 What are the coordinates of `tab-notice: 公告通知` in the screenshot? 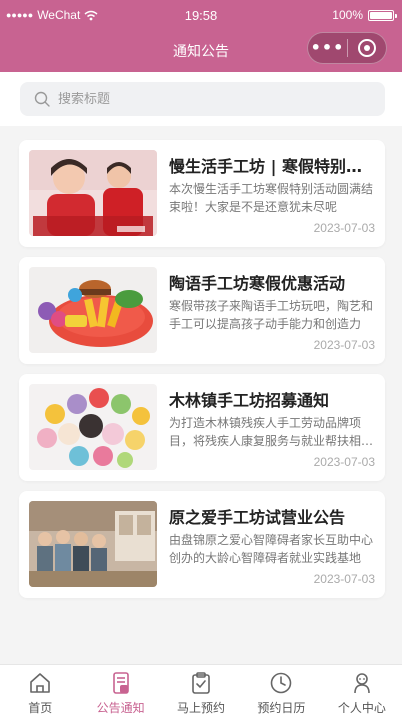 It's located at (120, 692).